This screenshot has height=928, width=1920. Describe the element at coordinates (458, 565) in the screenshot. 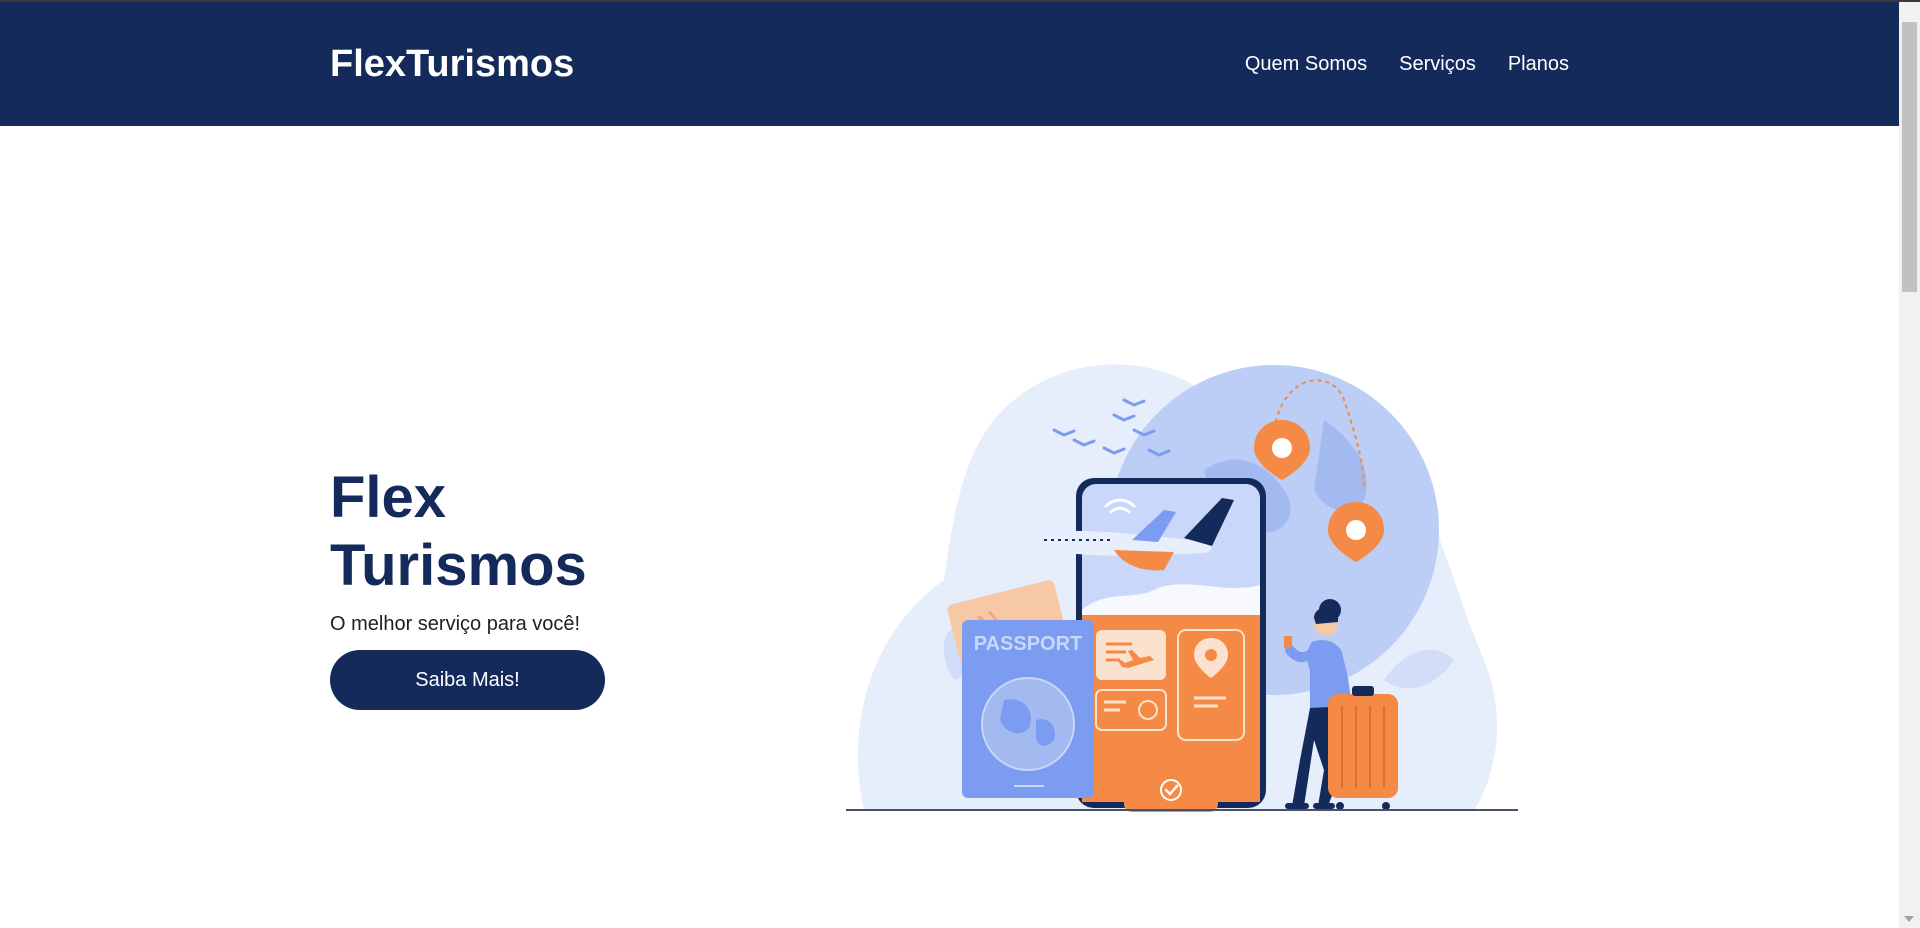

I see `hero-title-line-2: Turismos` at that location.